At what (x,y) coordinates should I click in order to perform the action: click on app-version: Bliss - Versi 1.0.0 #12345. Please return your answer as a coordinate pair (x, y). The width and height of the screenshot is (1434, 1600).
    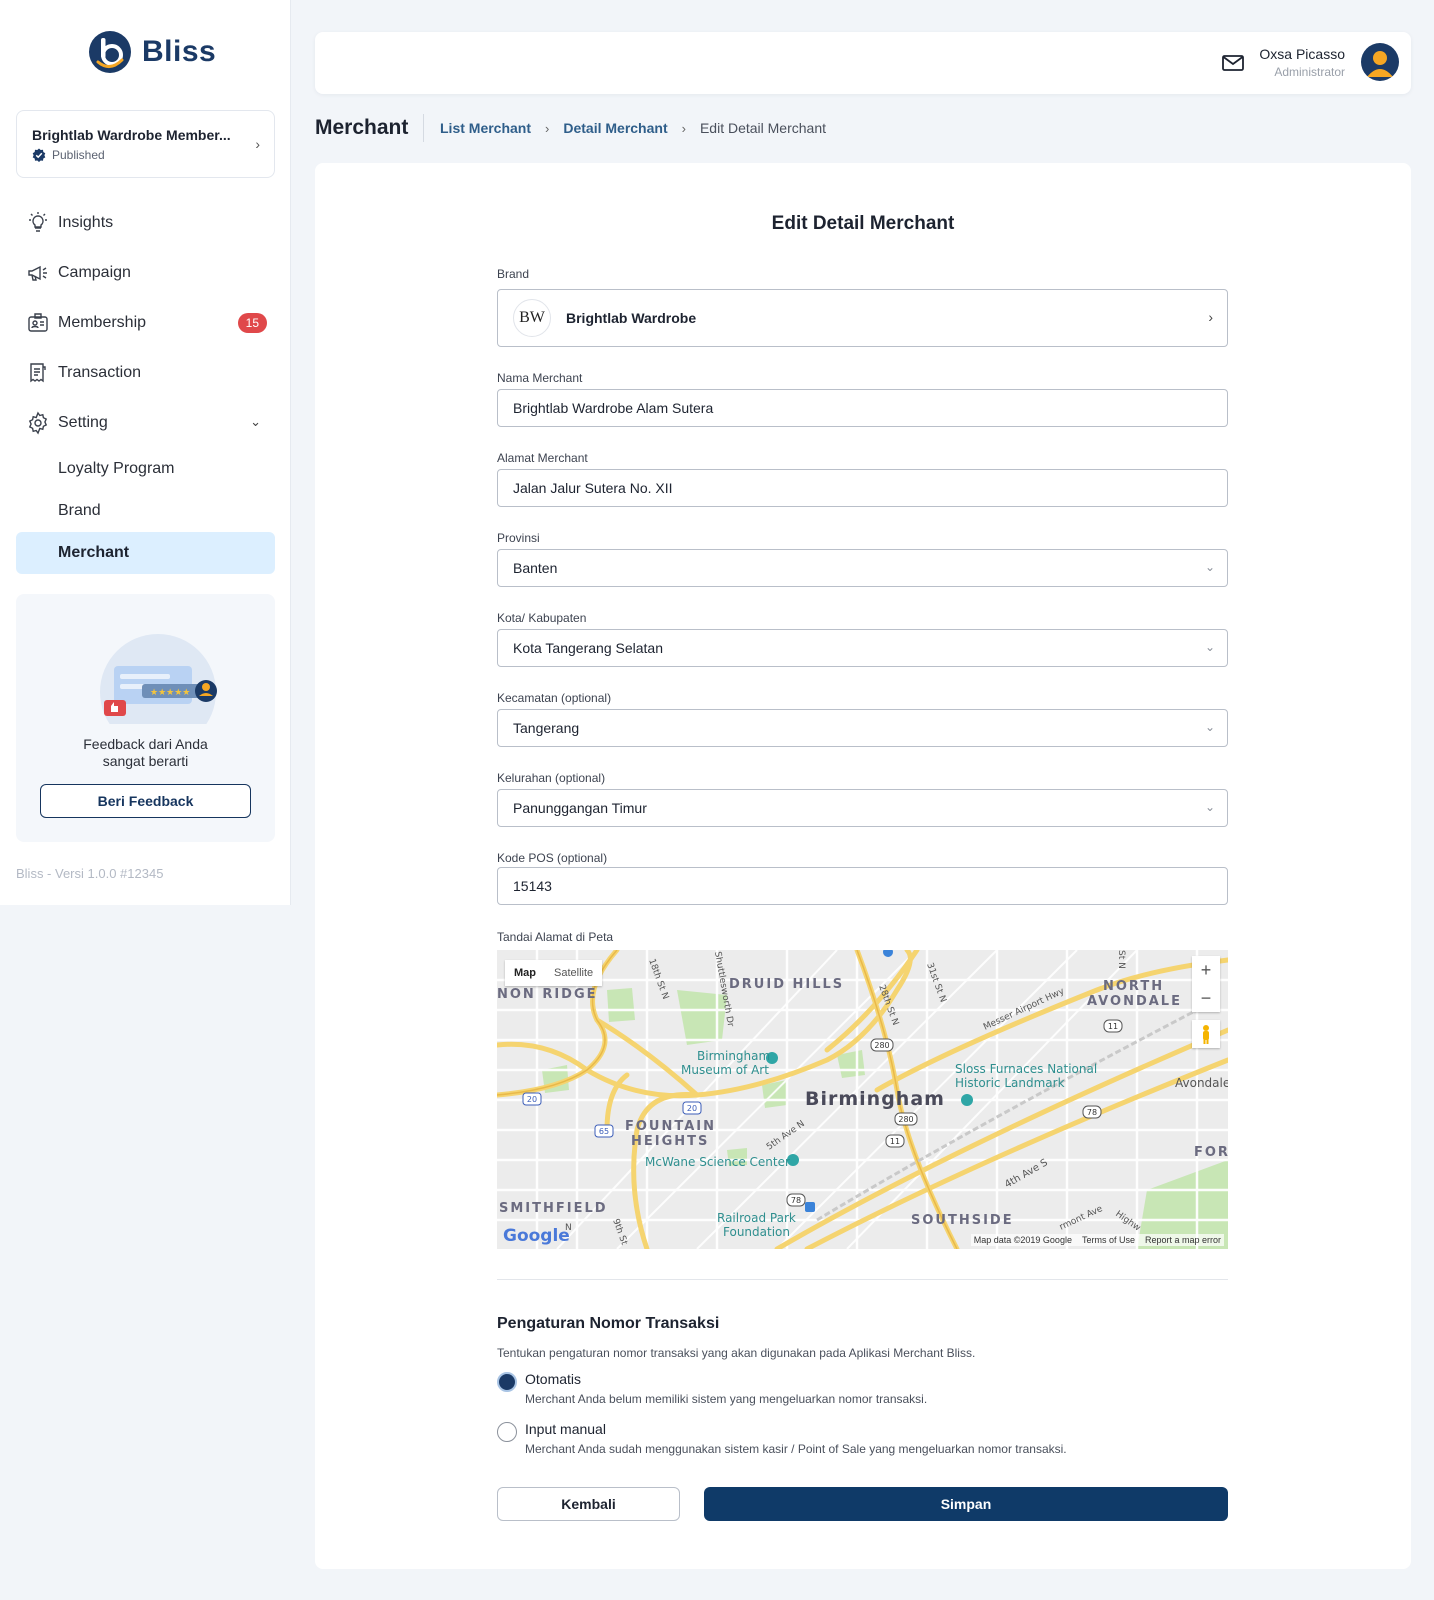
    Looking at the image, I should click on (90, 873).